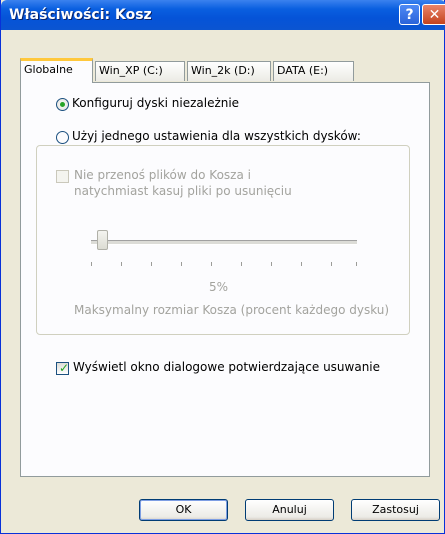  What do you see at coordinates (62, 137) in the screenshot?
I see `use-one-setting-radio` at bounding box center [62, 137].